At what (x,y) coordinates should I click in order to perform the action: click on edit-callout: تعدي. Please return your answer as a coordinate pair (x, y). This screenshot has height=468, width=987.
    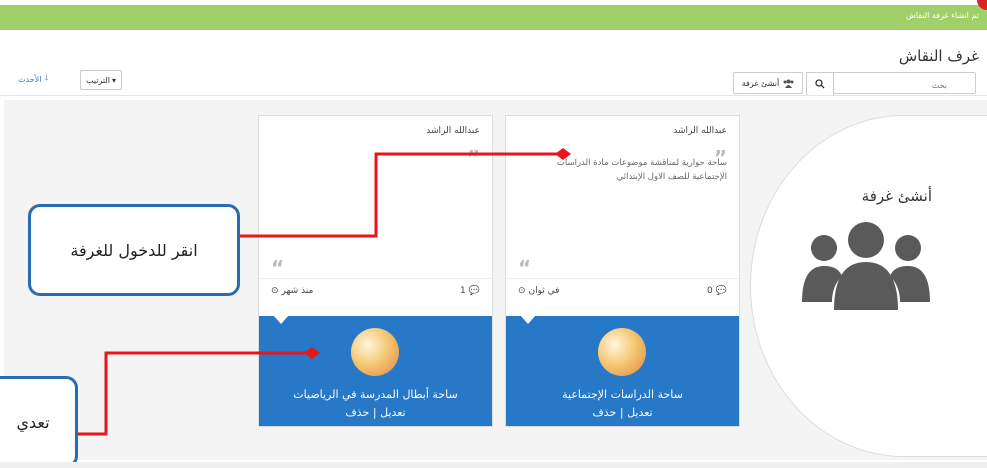
    Looking at the image, I should click on (39, 422).